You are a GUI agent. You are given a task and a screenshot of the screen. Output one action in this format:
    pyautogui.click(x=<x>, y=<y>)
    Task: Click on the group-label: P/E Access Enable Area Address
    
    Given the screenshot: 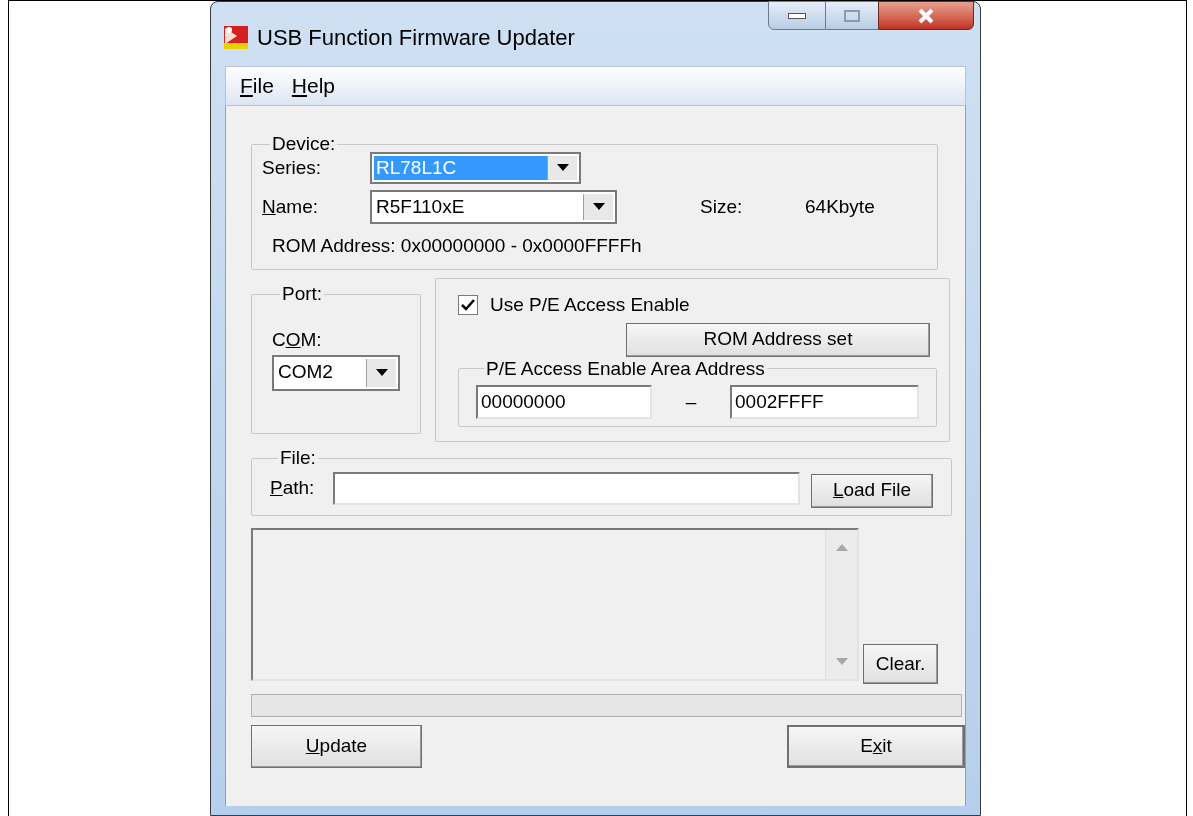 What is the action you would take?
    pyautogui.click(x=625, y=368)
    